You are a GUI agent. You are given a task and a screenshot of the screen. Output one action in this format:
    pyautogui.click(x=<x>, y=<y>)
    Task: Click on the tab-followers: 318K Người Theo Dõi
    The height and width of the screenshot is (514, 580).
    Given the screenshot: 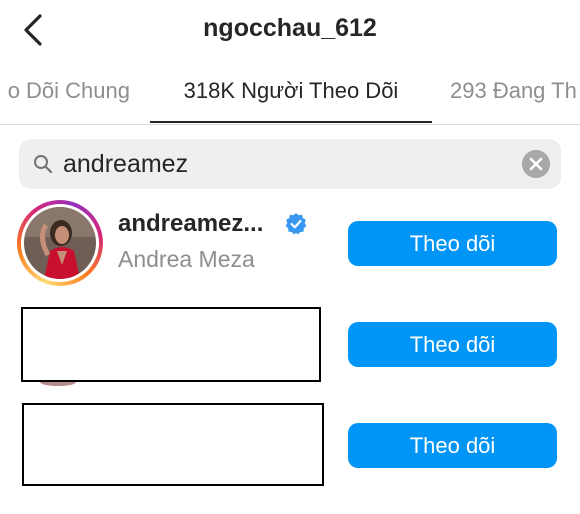 What is the action you would take?
    pyautogui.click(x=291, y=91)
    